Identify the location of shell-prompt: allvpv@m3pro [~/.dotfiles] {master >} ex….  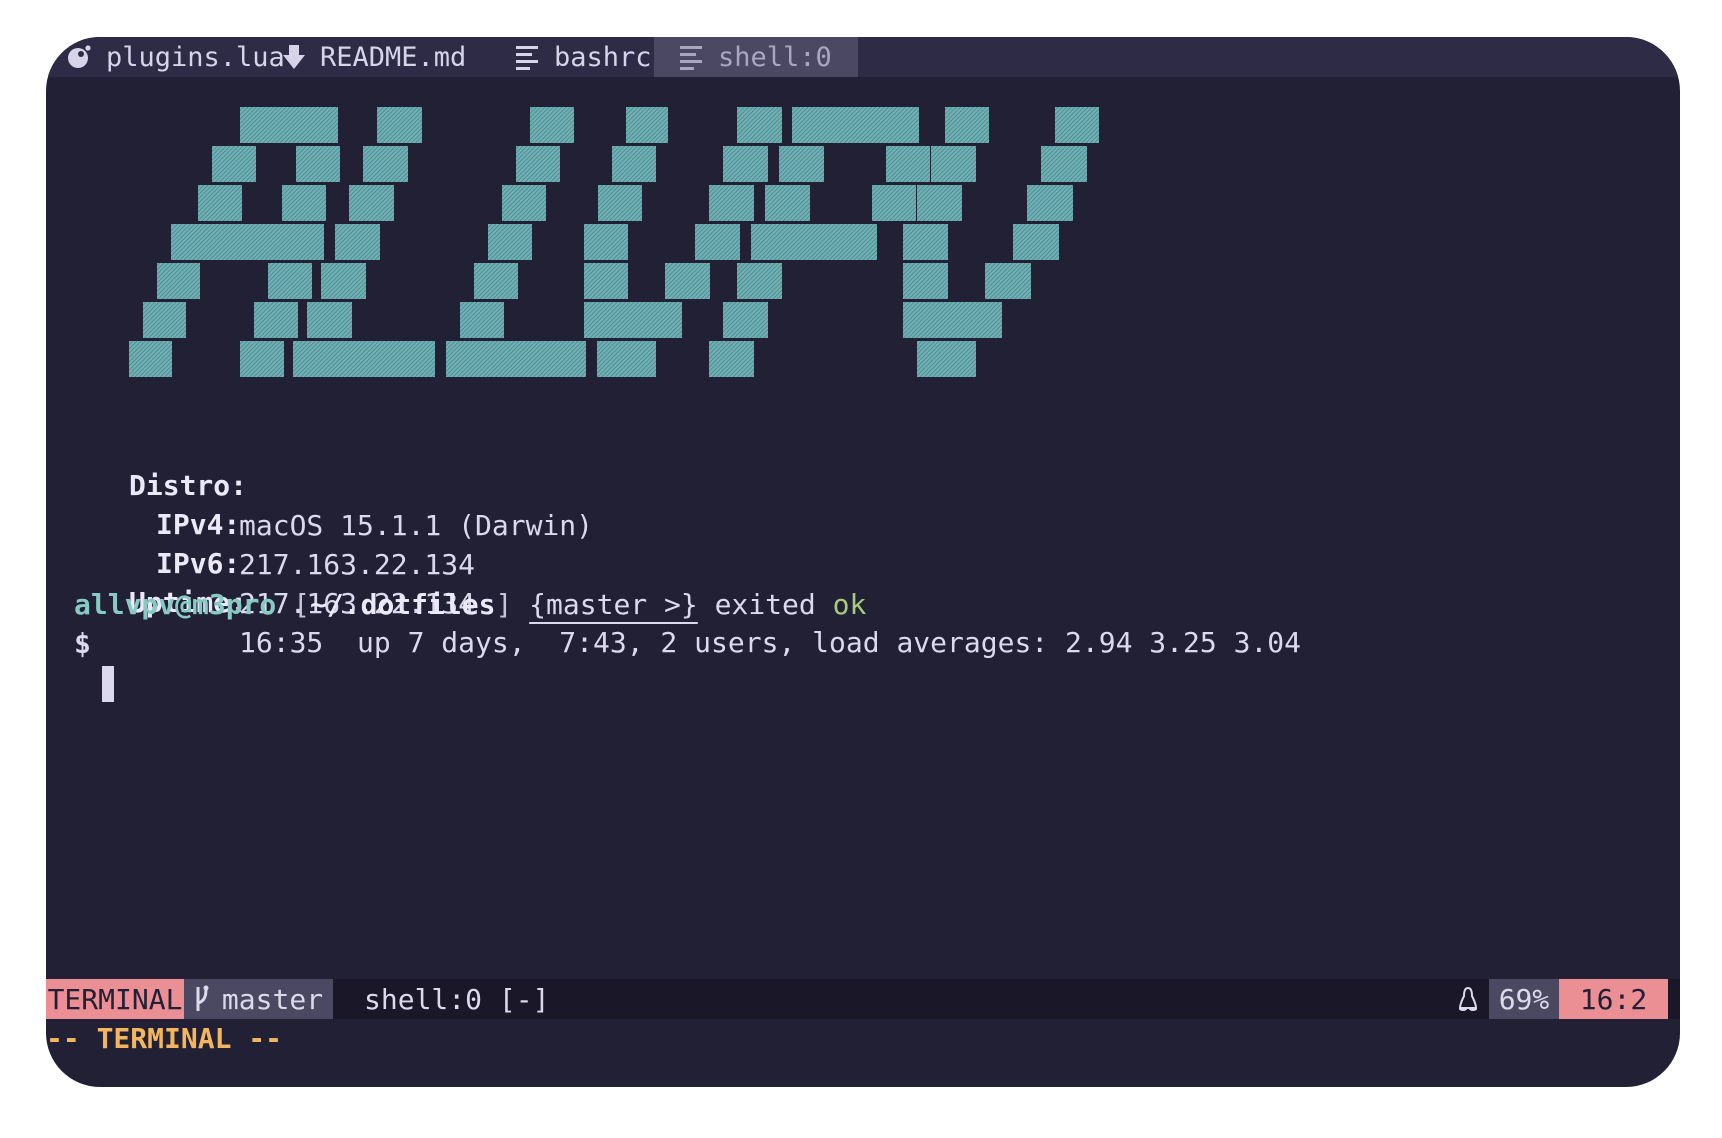
(470, 605).